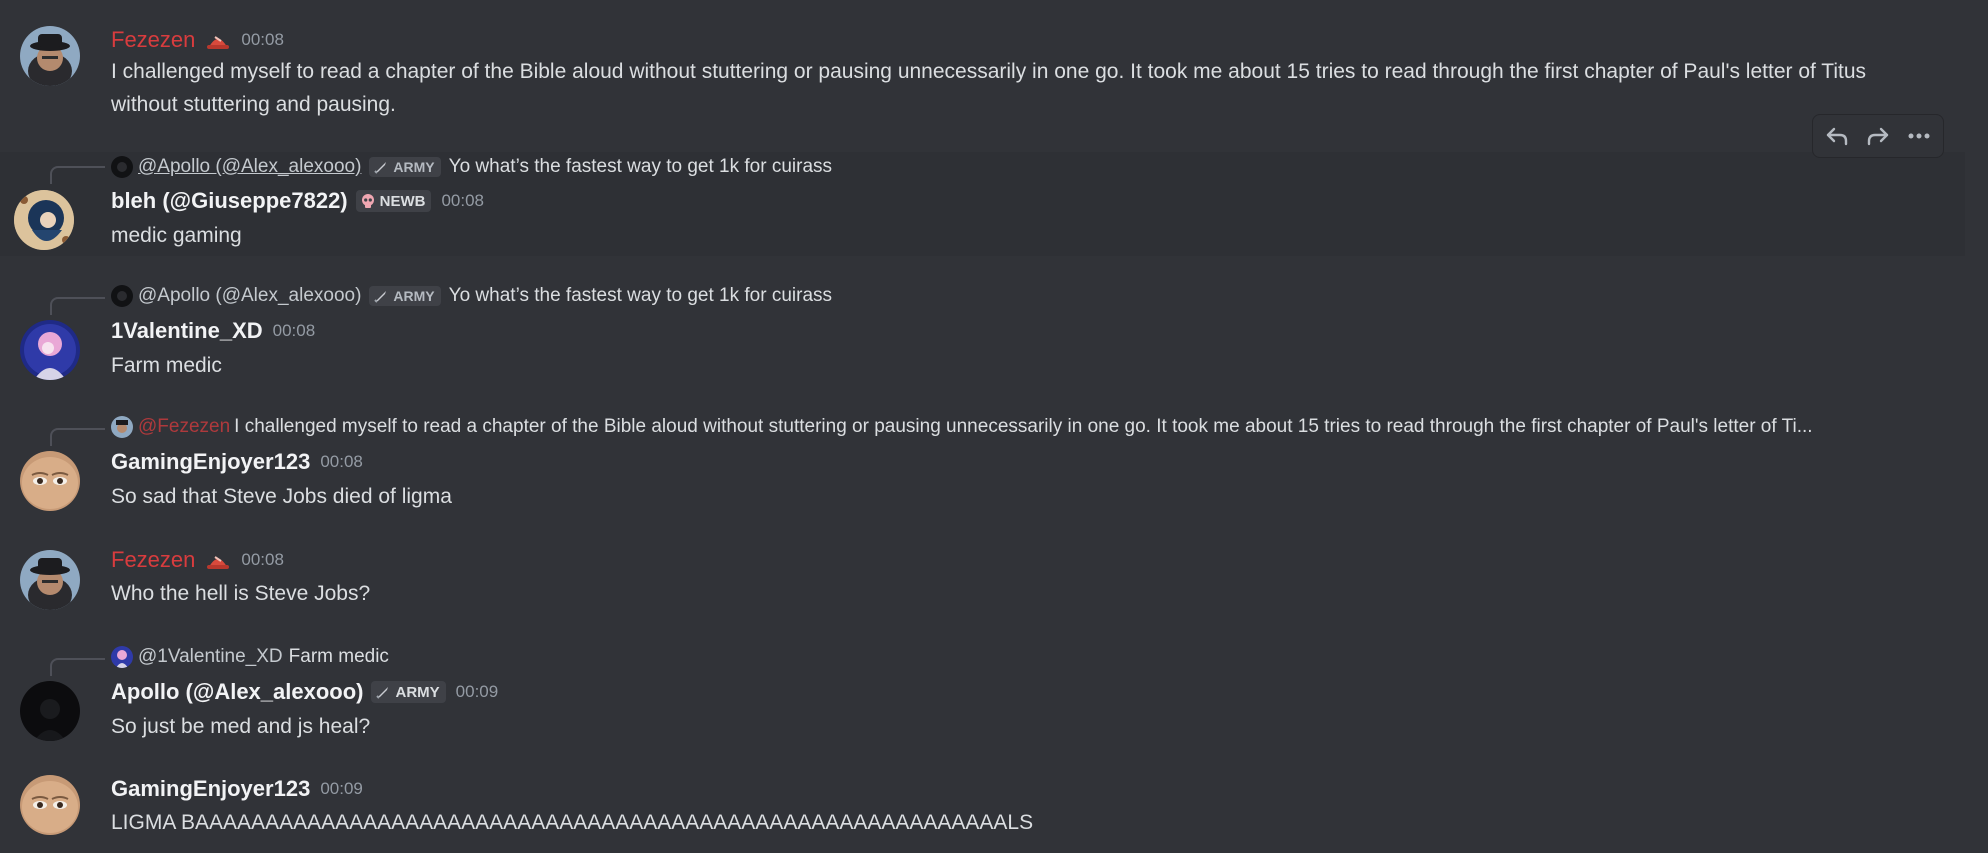  What do you see at coordinates (229, 201) in the screenshot?
I see `username: bleh (@Giuseppe7822)` at bounding box center [229, 201].